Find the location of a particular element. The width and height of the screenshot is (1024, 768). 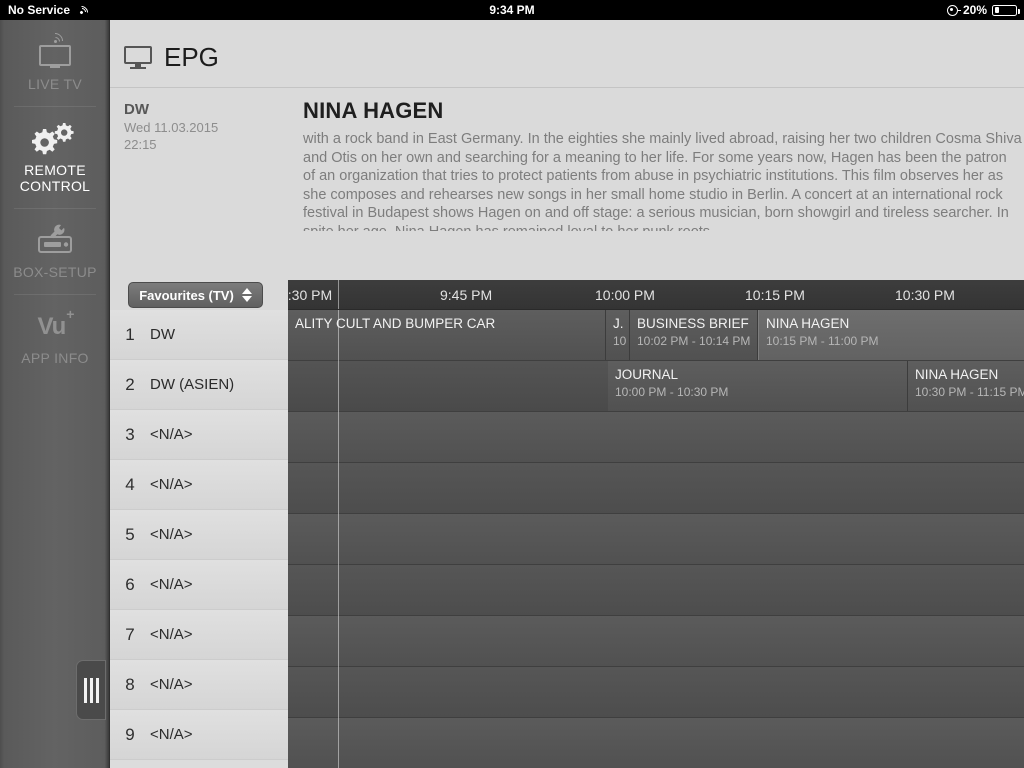

sidebar-item-box-setup: BOX-SETUP is located at coordinates (55, 251).